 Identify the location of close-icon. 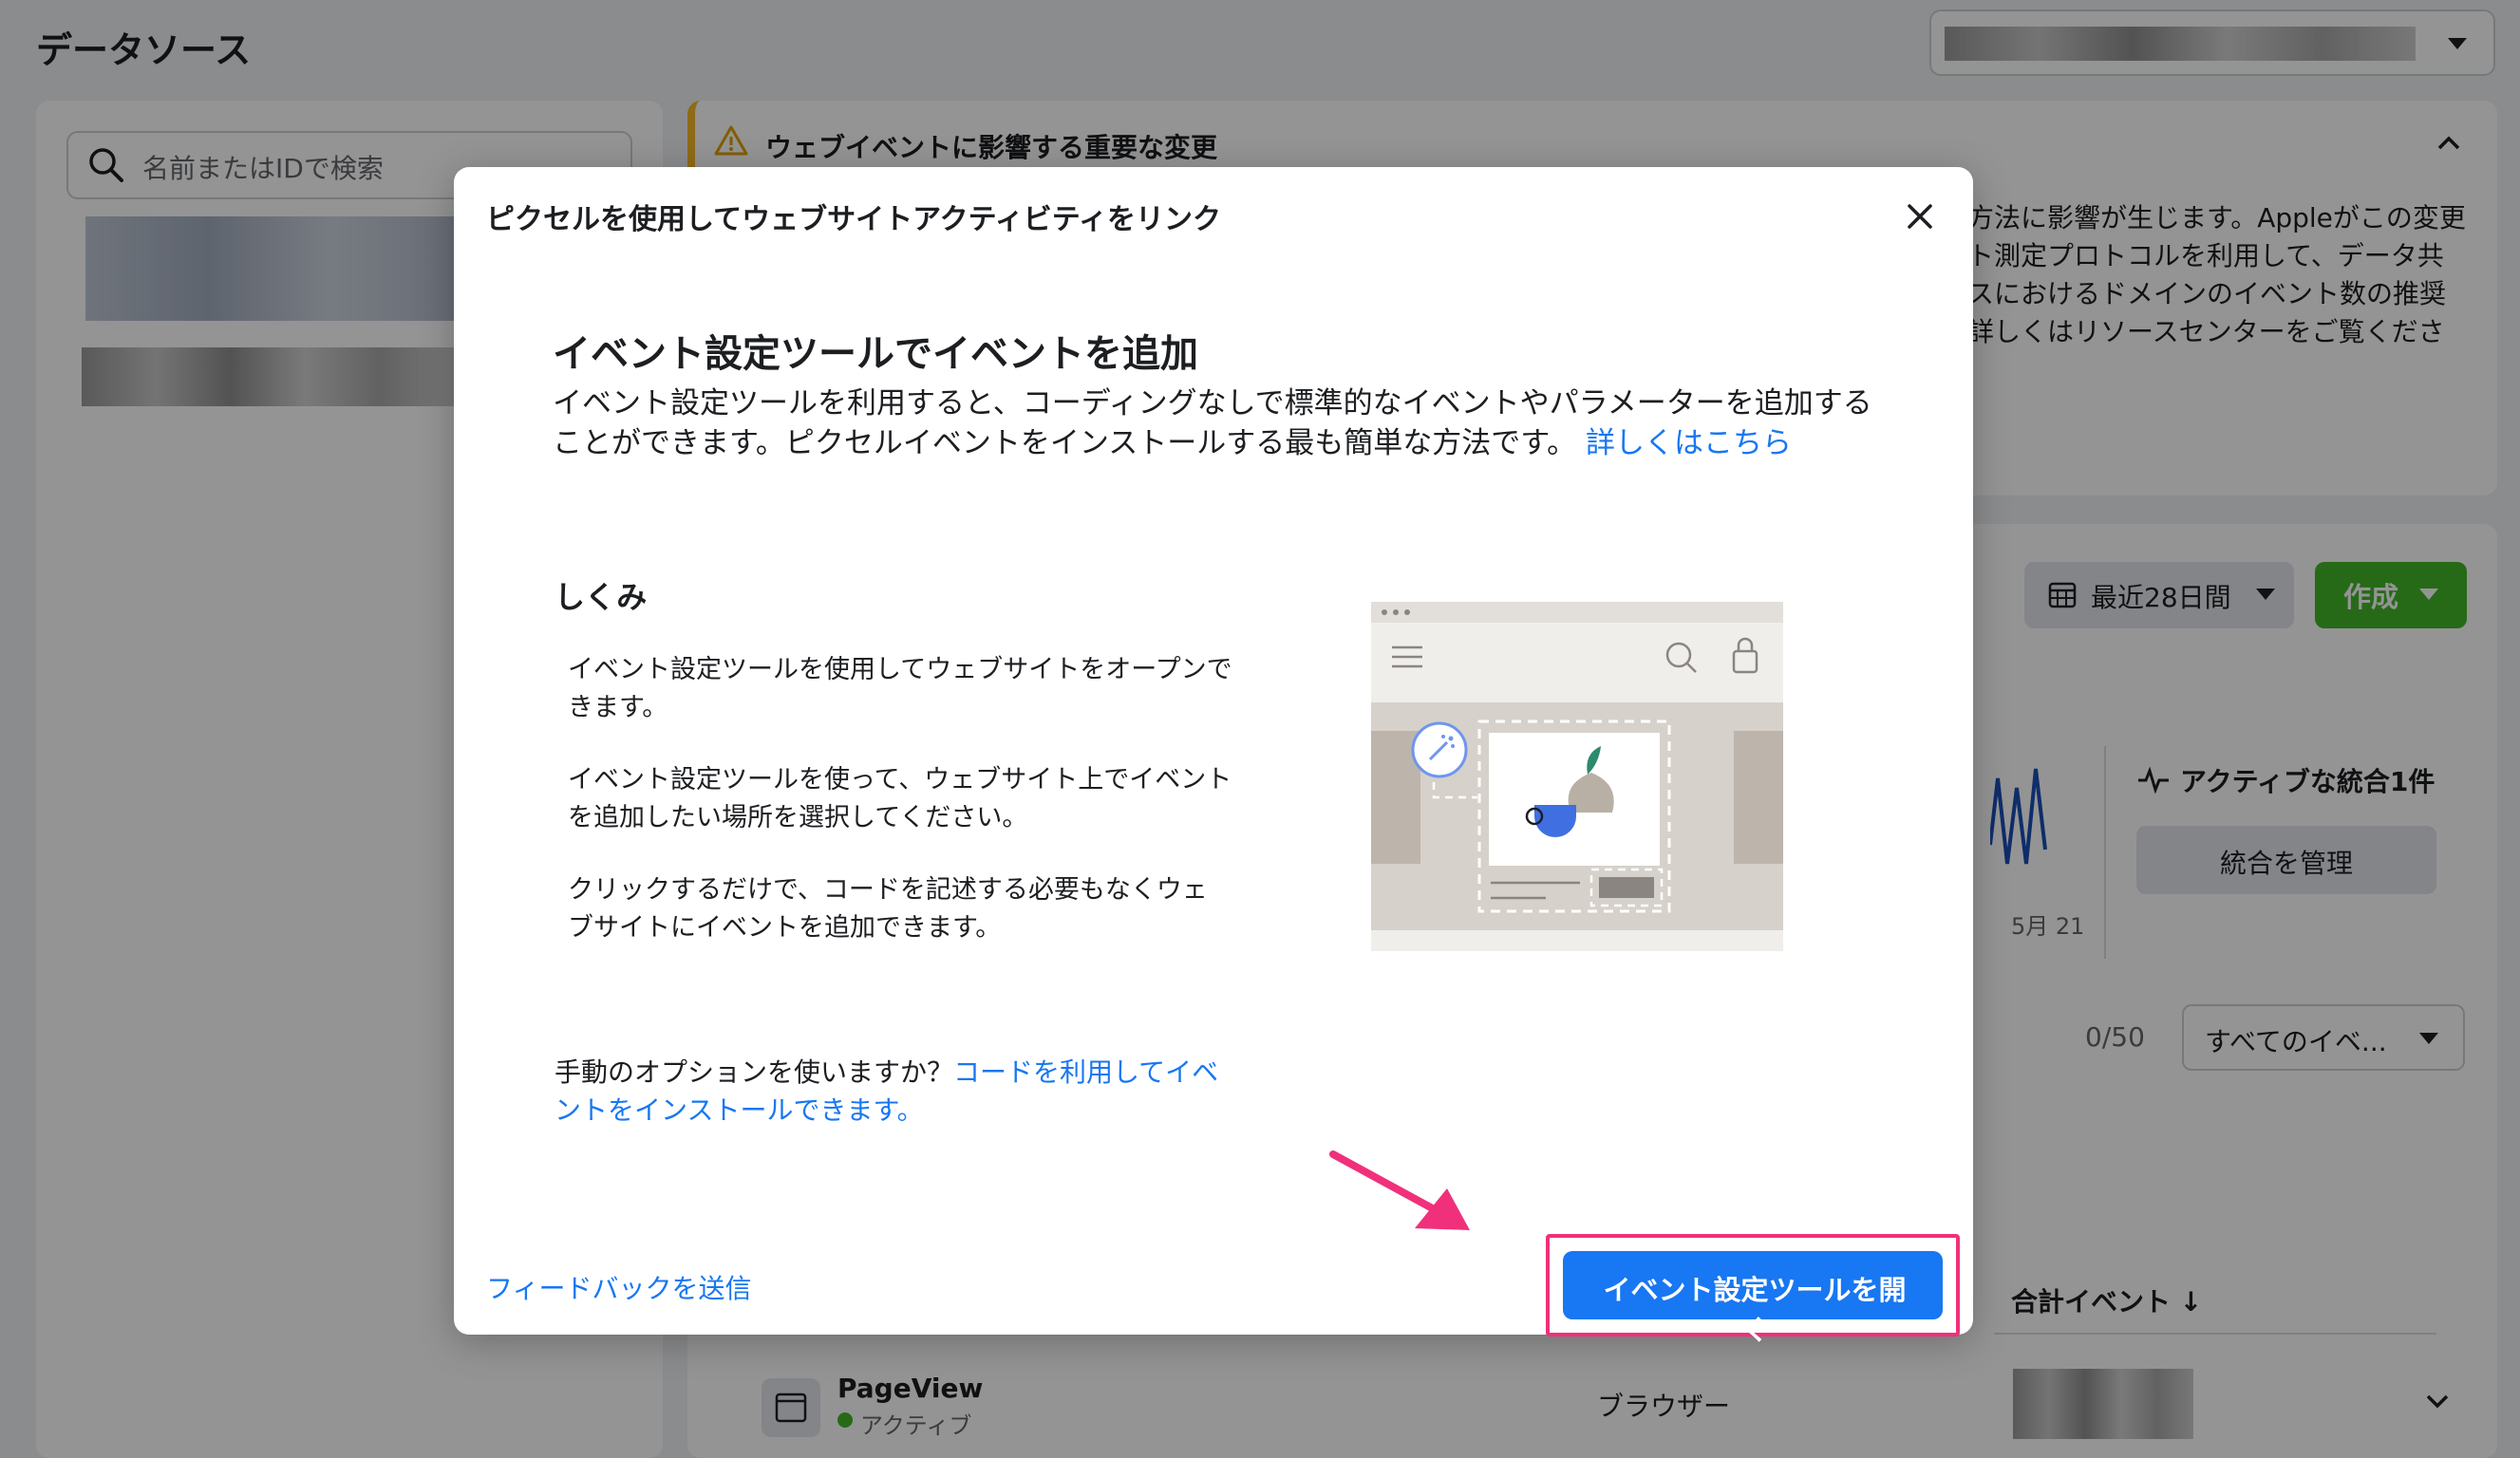
(1920, 216).